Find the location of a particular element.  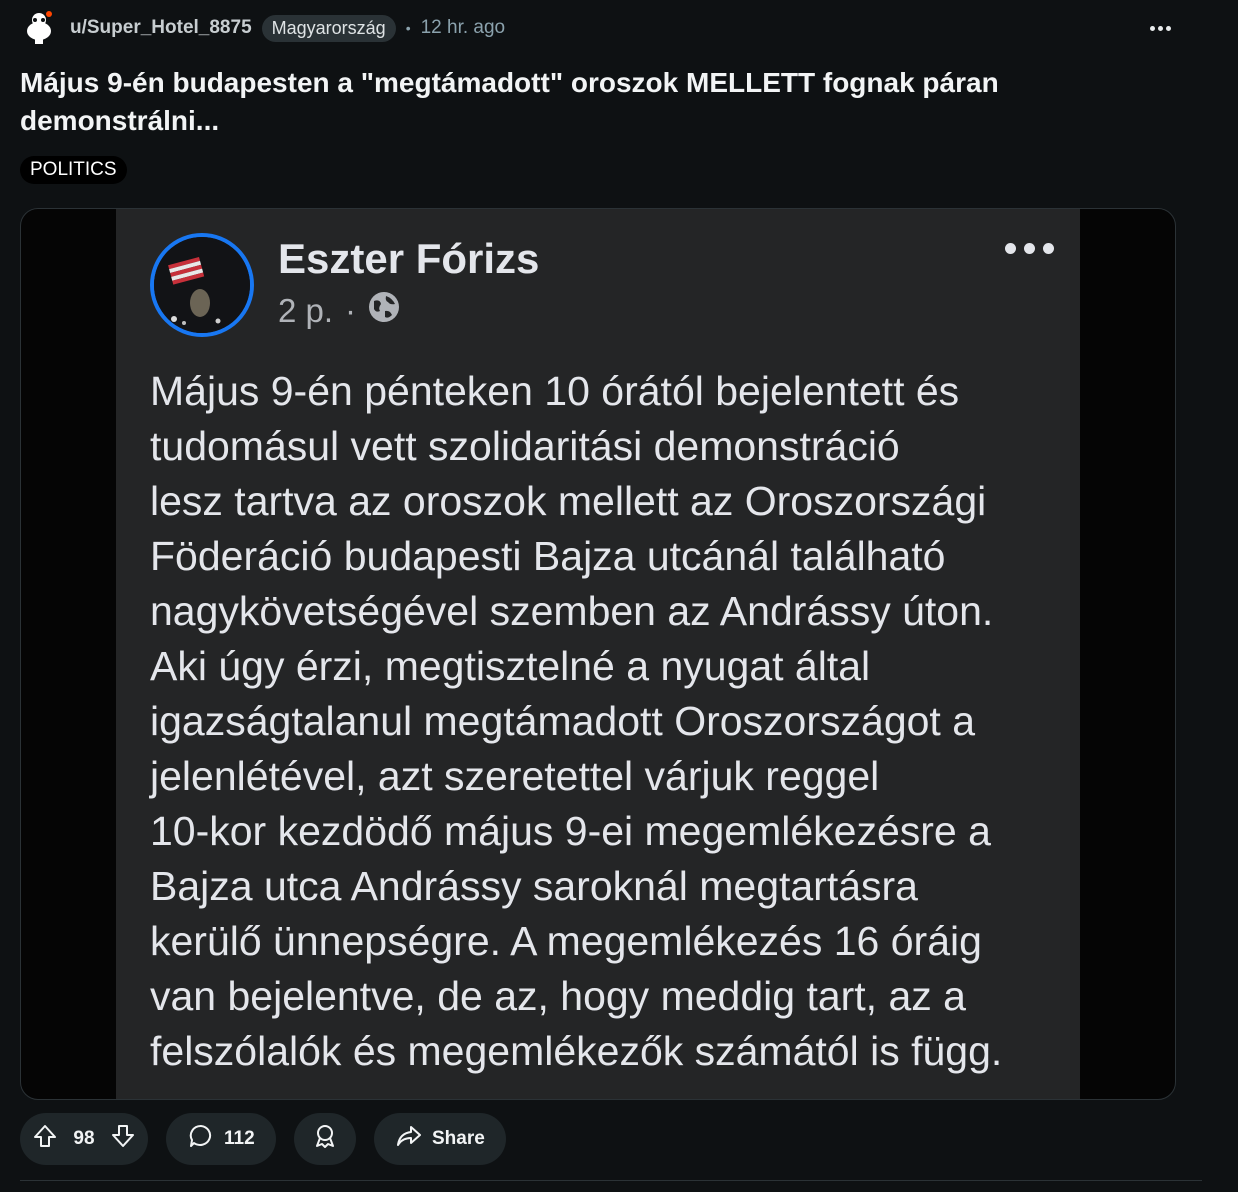

share-button: Share is located at coordinates (440, 1139).